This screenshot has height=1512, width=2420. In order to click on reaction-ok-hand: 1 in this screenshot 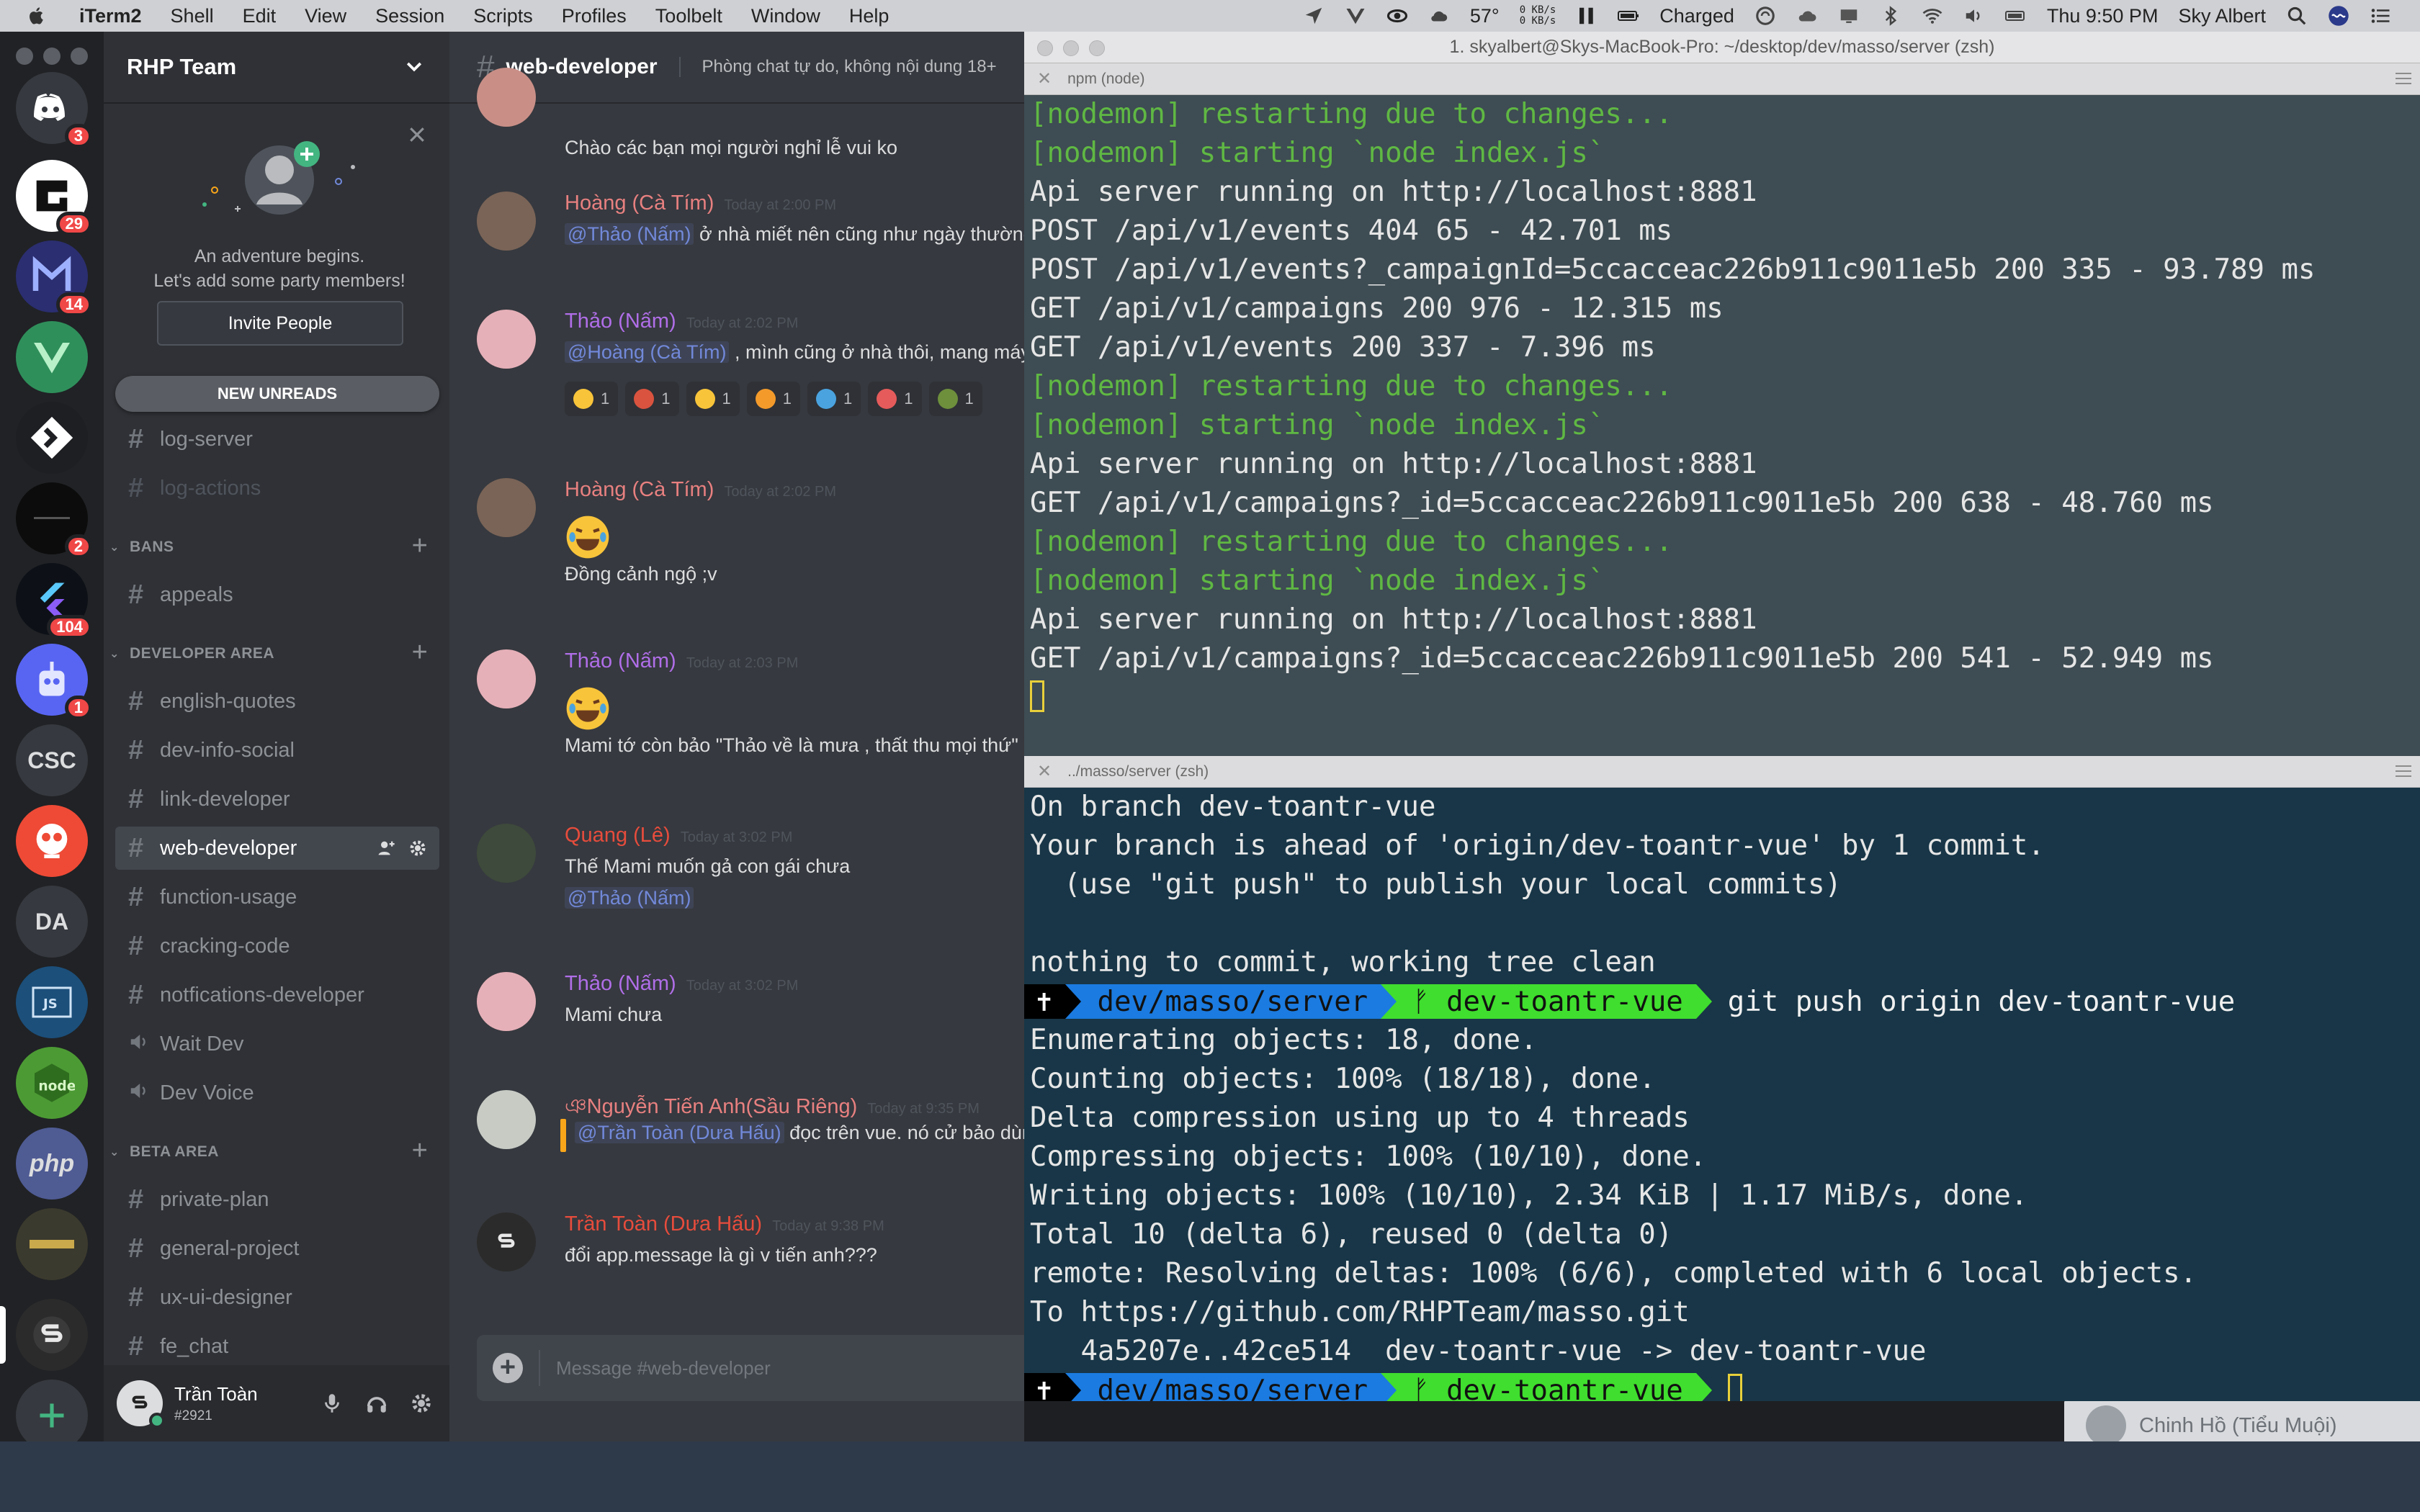, I will do `click(592, 399)`.